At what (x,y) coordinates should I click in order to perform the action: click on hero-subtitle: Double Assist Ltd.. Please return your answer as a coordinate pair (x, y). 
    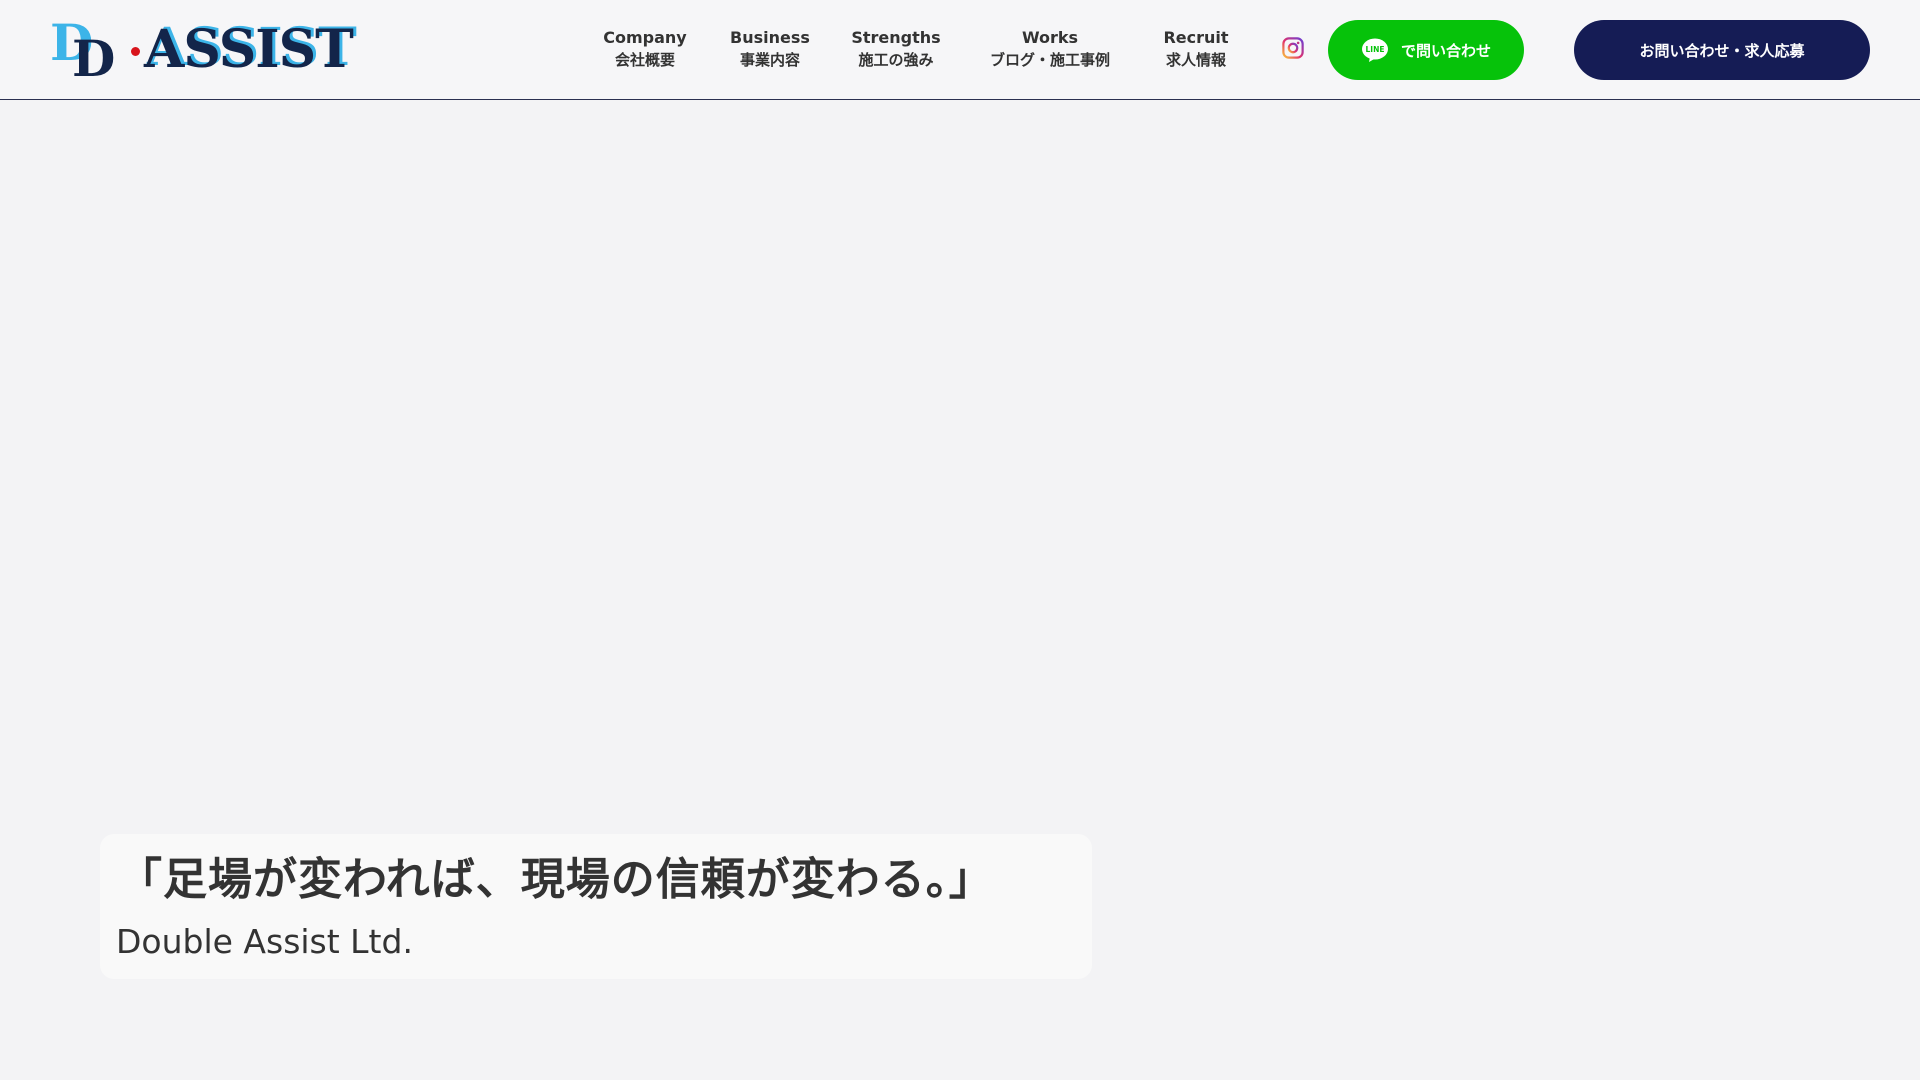
    Looking at the image, I should click on (264, 941).